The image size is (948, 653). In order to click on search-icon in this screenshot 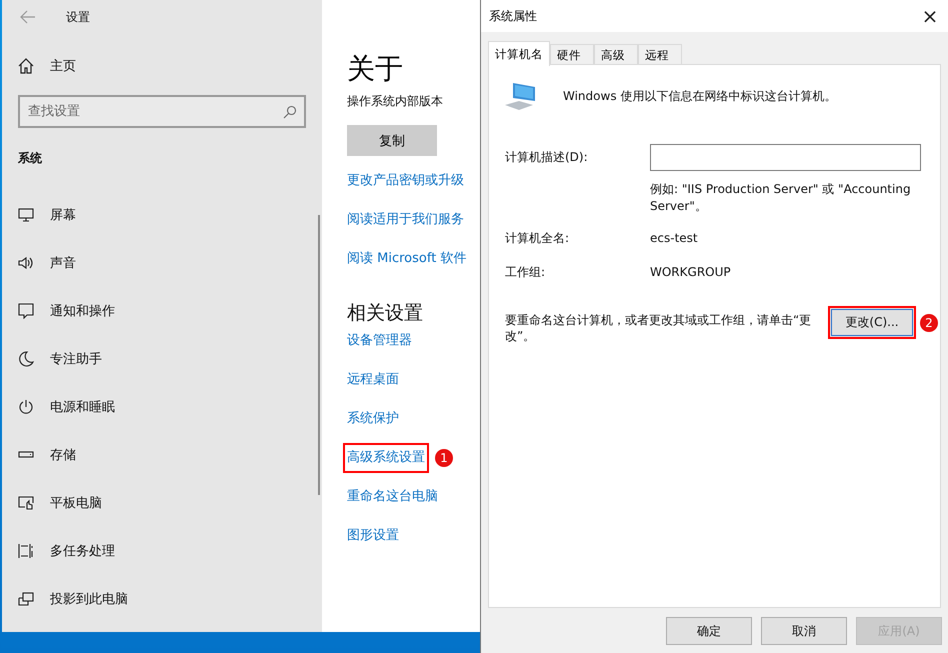, I will do `click(290, 112)`.